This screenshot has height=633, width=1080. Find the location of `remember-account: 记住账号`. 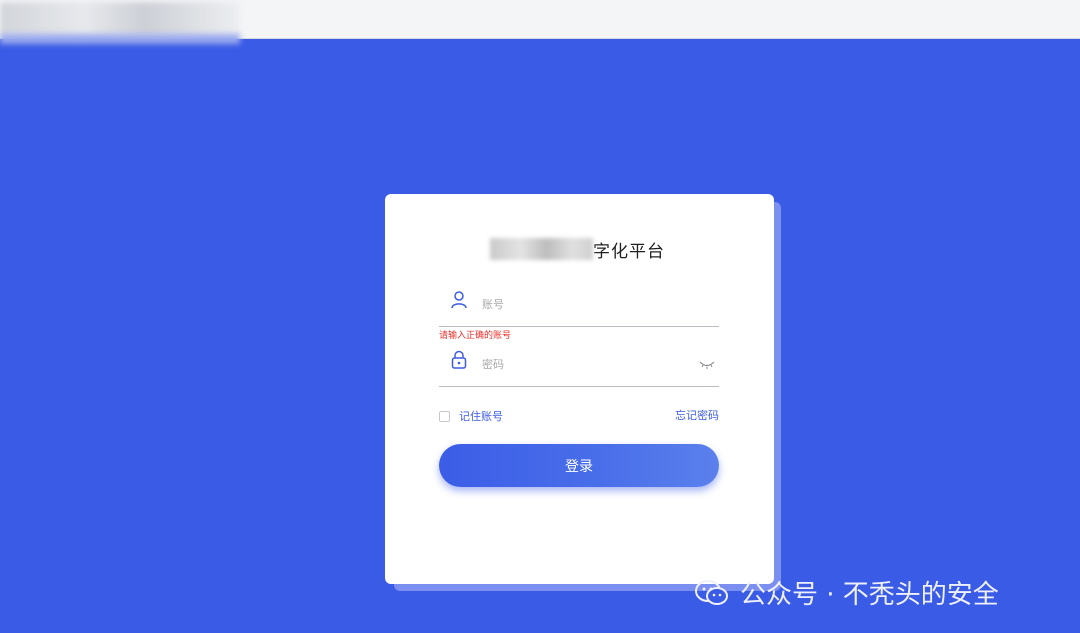

remember-account: 记住账号 is located at coordinates (471, 416).